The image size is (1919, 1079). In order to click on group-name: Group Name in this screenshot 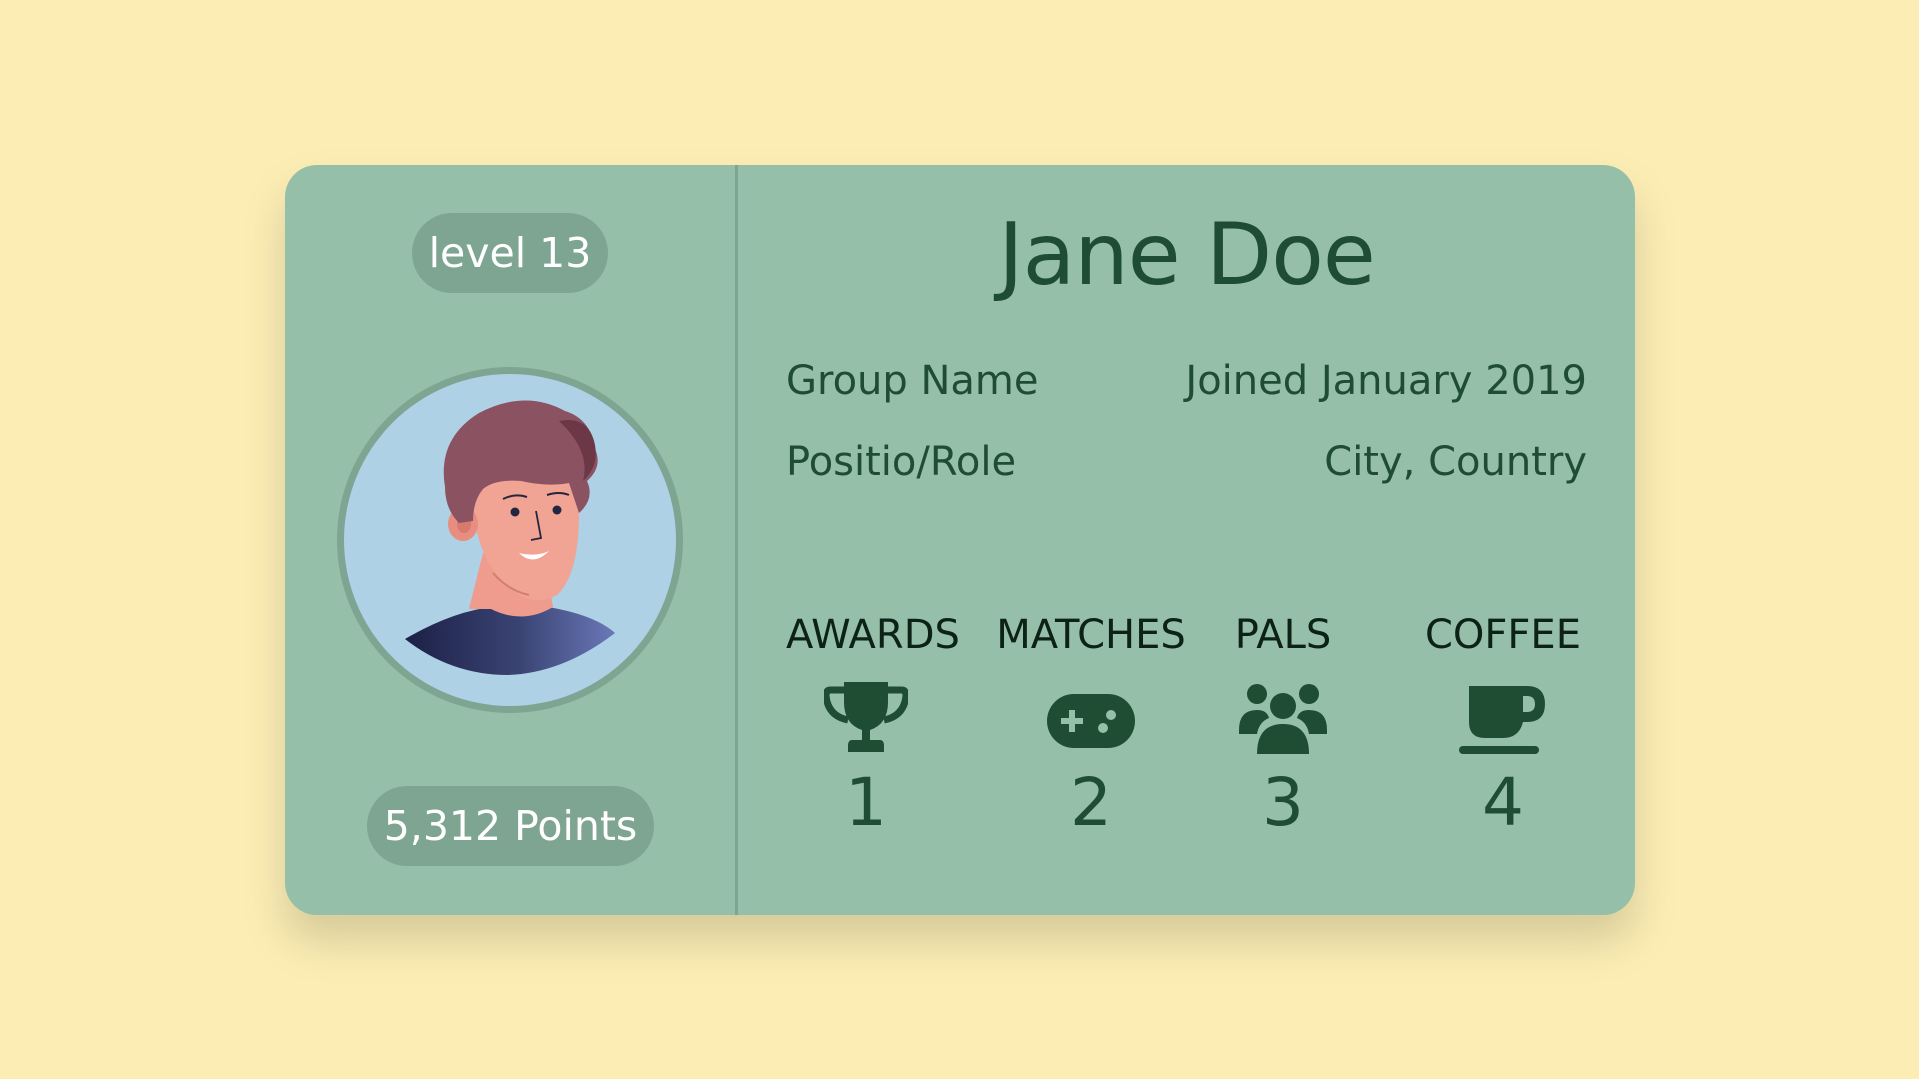, I will do `click(912, 381)`.